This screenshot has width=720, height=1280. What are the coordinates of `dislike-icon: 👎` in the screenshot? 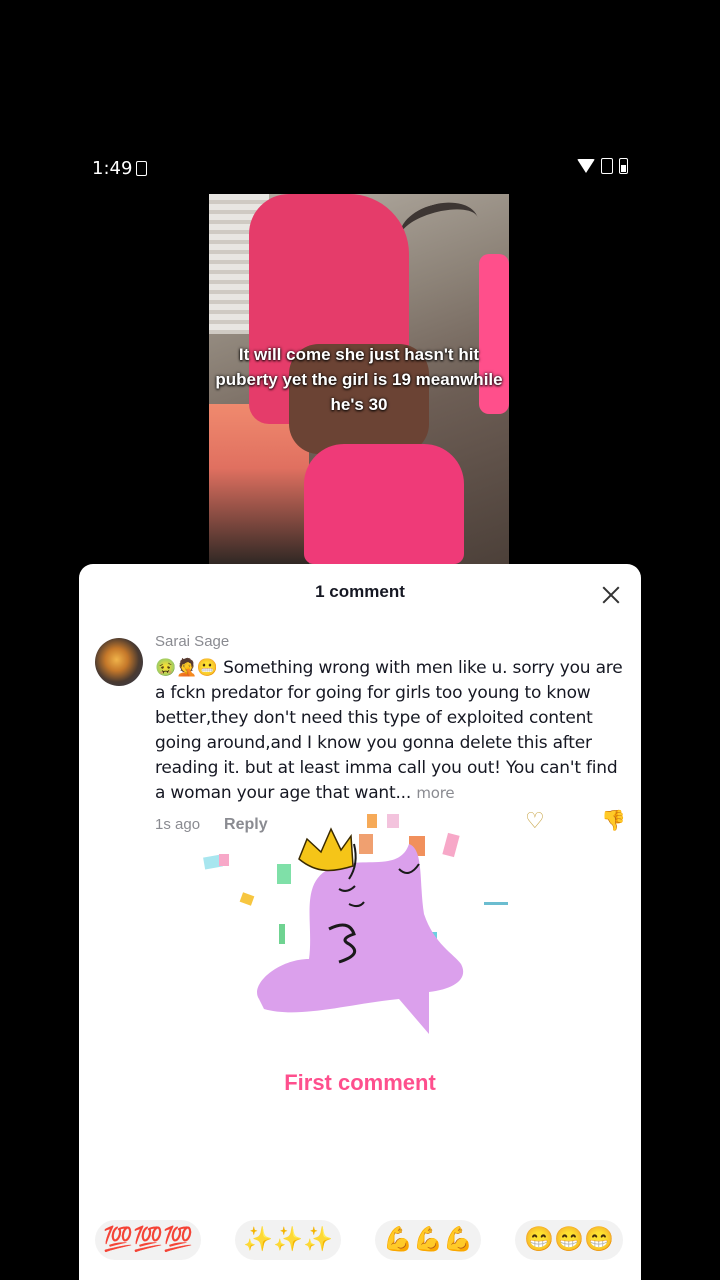 It's located at (613, 821).